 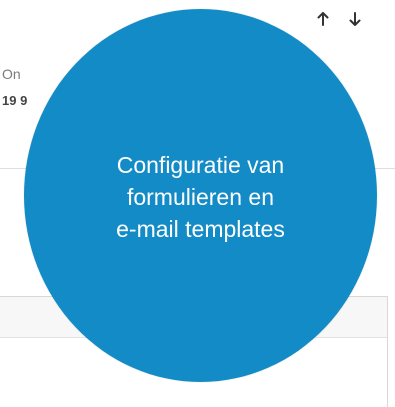 What do you see at coordinates (11, 74) in the screenshot?
I see `row-label: On` at bounding box center [11, 74].